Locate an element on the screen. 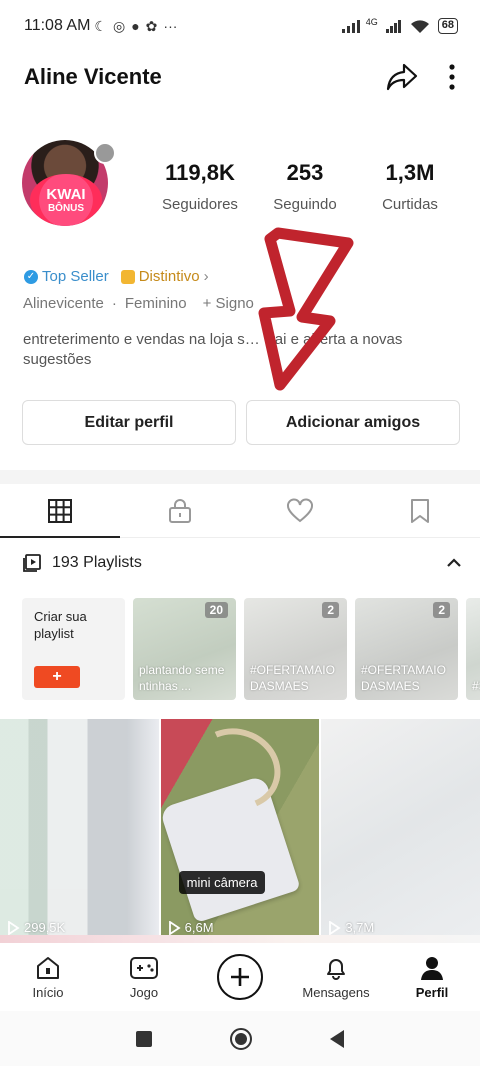 The image size is (480, 1066). add-friends-button: Adicionar amigos is located at coordinates (353, 422).